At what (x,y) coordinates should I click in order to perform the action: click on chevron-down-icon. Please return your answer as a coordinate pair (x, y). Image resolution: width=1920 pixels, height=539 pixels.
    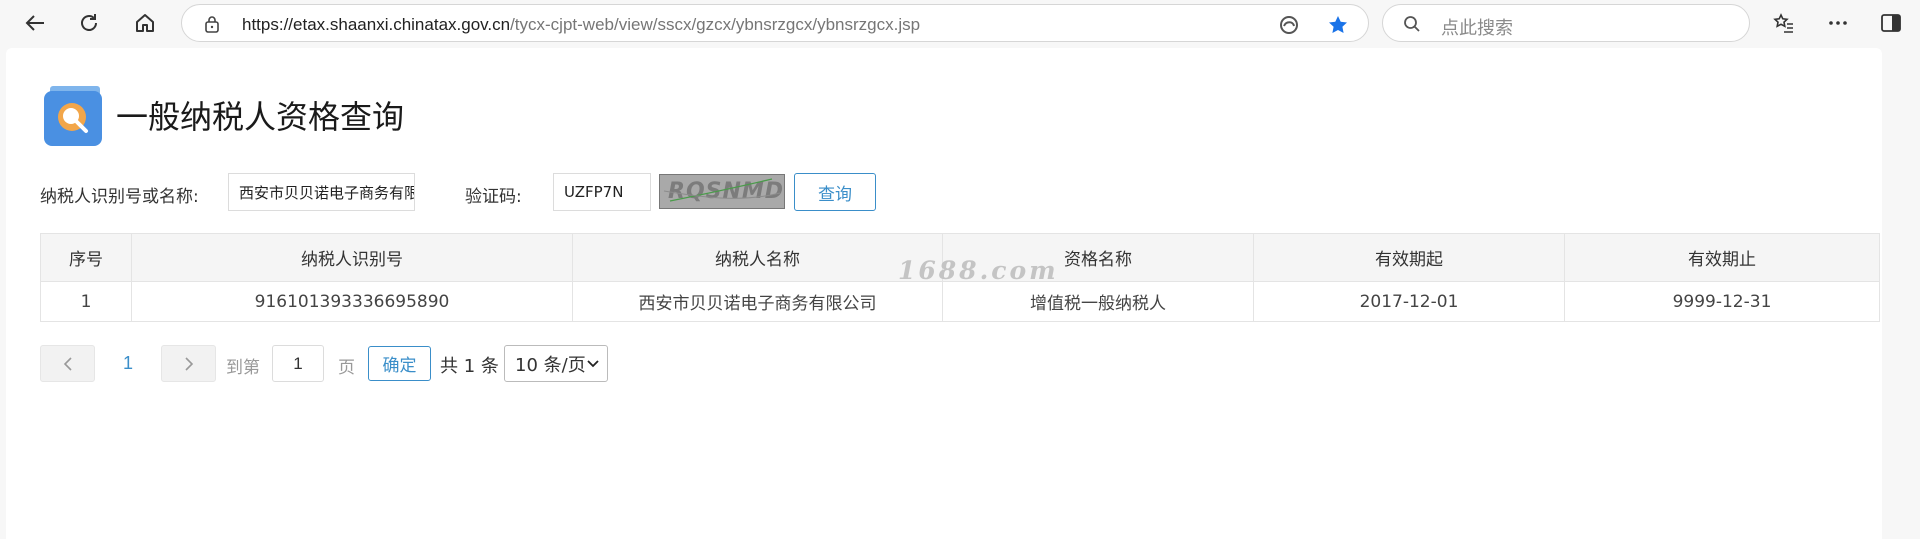
    Looking at the image, I should click on (593, 364).